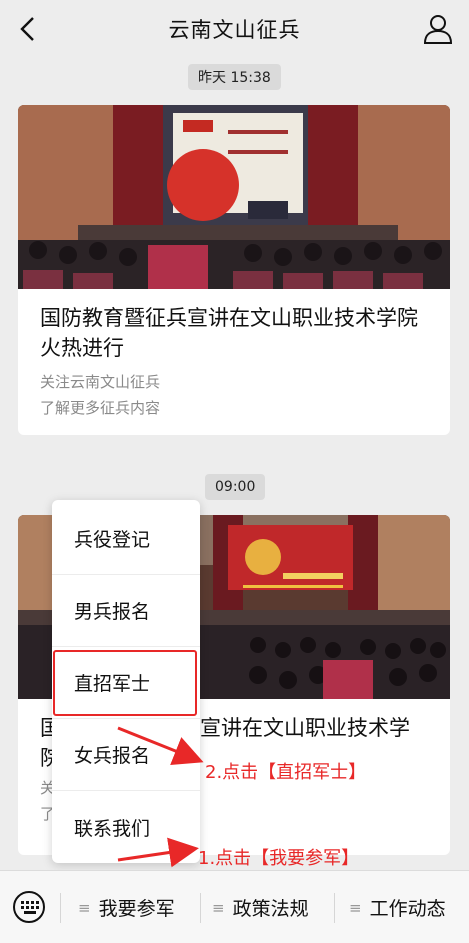 This screenshot has width=469, height=943. I want to click on tab-label: 我要参军, so click(136, 909).